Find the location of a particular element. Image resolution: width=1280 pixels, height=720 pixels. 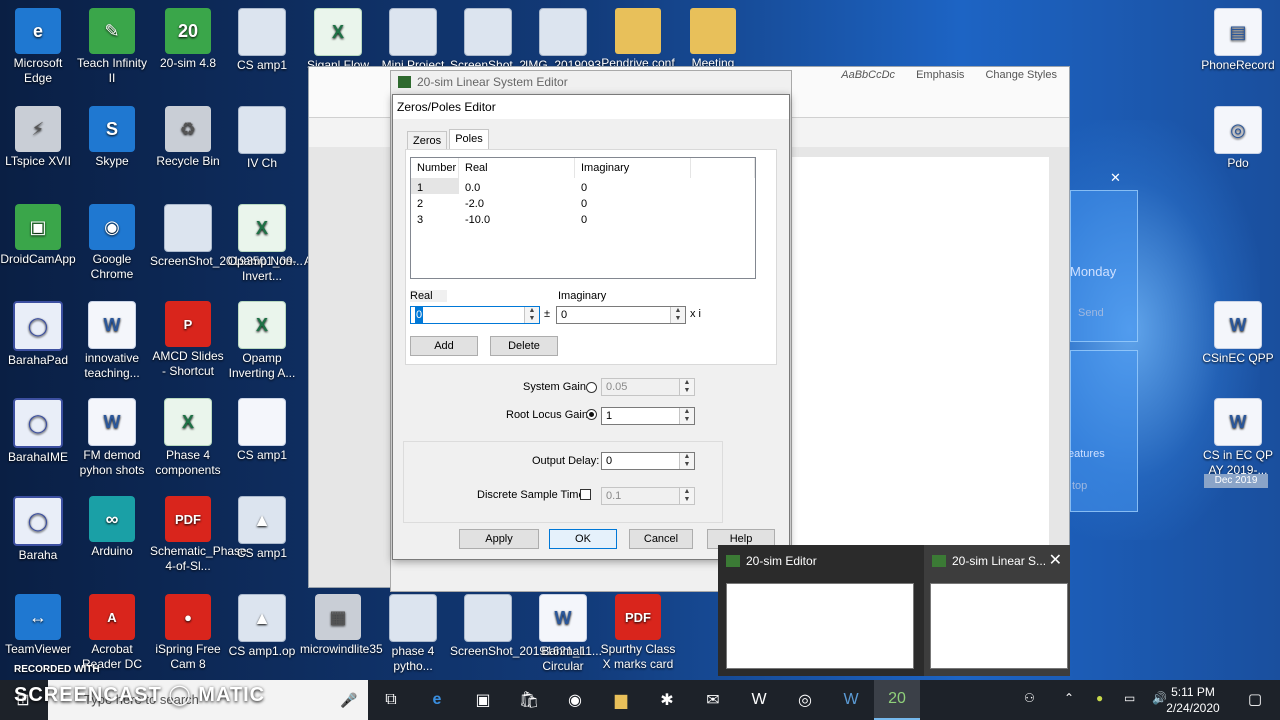

desktop-icon: ∞ Arduino is located at coordinates (112, 527).